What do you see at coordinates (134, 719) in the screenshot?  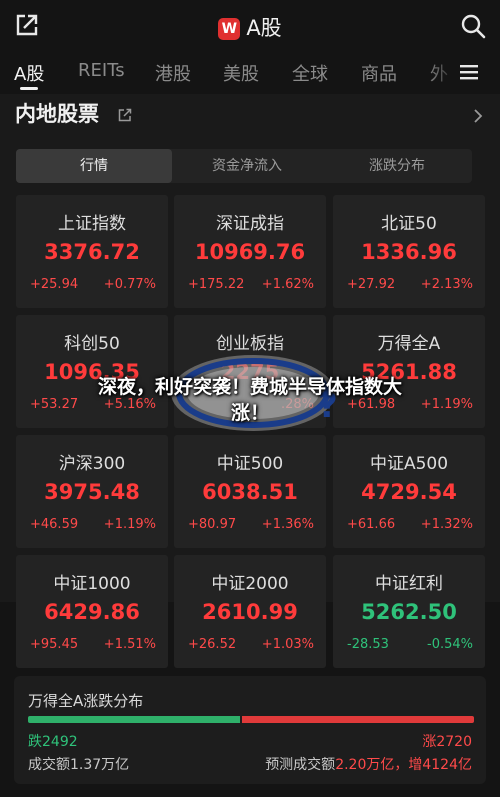 I see `decline-bar` at bounding box center [134, 719].